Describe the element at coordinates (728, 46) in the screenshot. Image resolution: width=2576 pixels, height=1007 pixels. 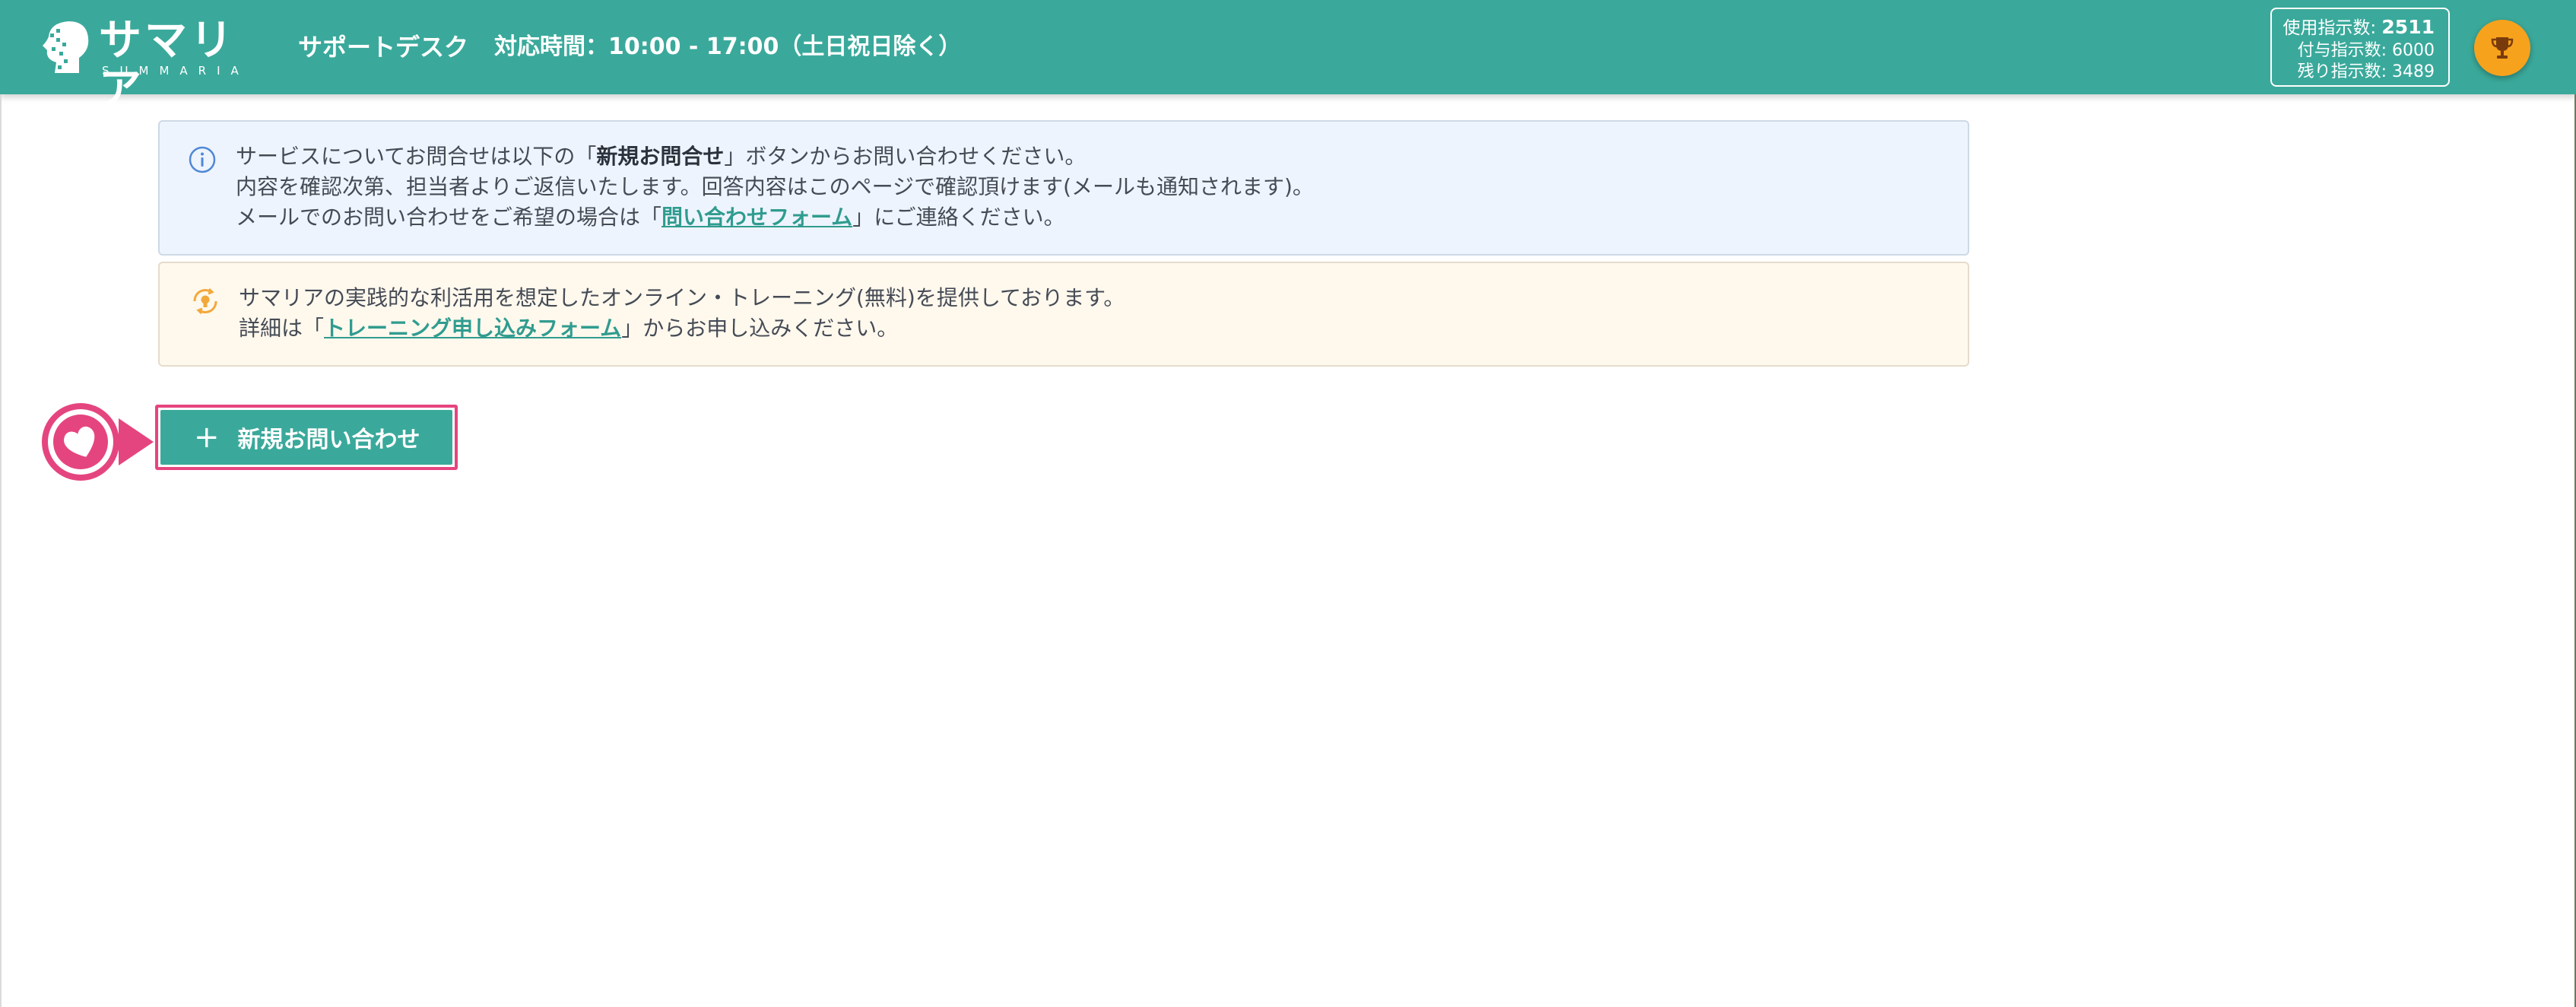
I see `support-hours: 対応時間：10:00 - 17:00（土日祝日除く）` at that location.